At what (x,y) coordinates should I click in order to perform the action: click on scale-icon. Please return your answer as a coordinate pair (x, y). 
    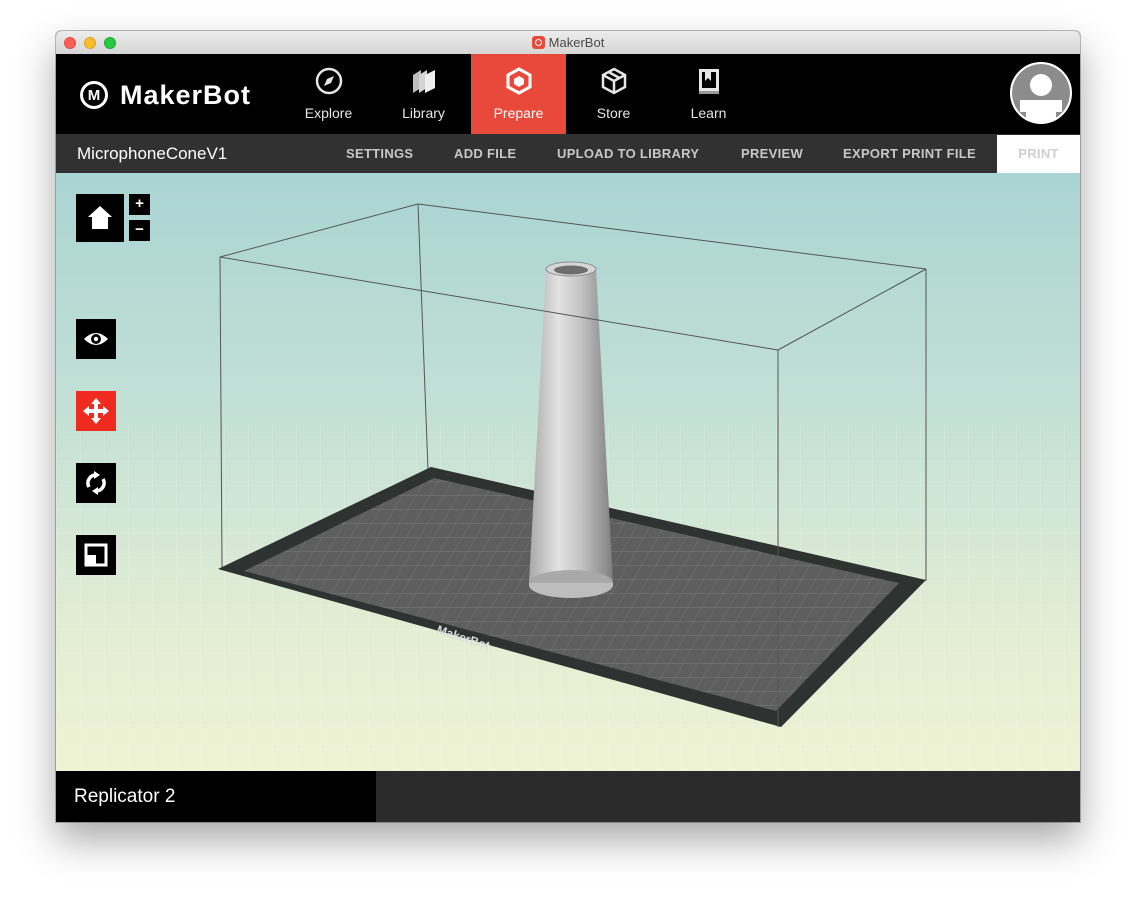
    Looking at the image, I should click on (96, 555).